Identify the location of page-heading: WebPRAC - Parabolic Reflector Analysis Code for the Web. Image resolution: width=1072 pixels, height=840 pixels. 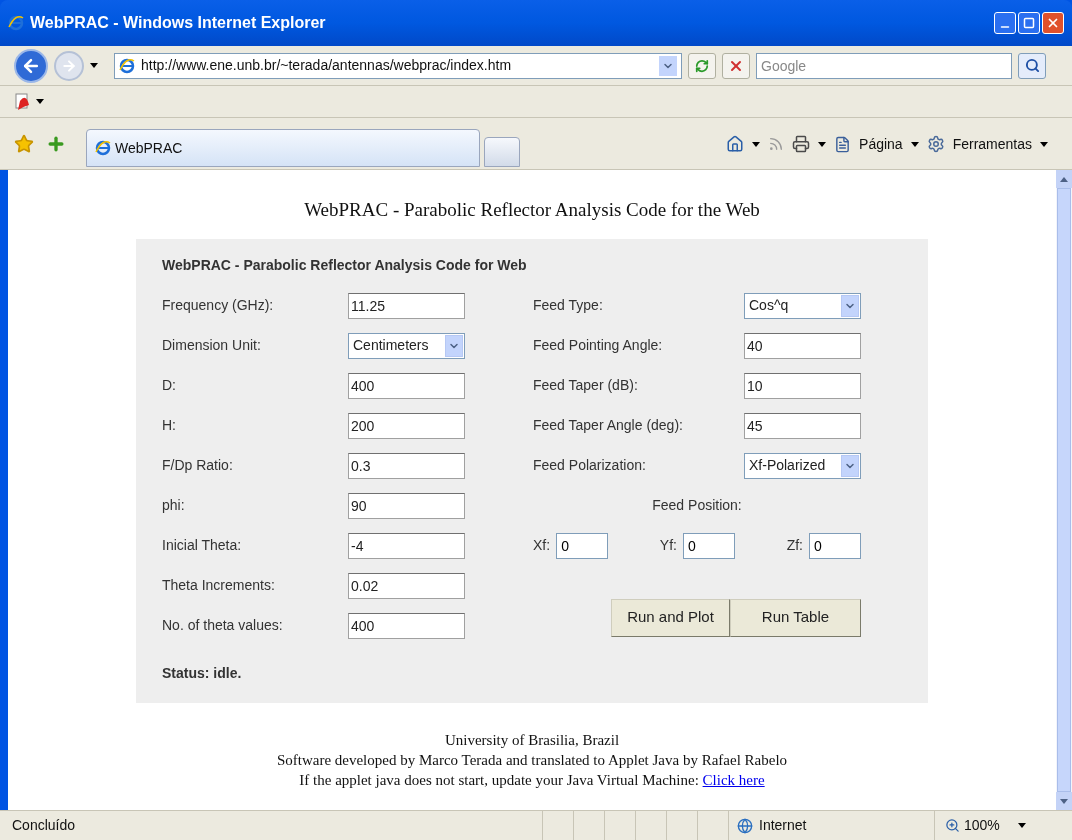
(532, 210).